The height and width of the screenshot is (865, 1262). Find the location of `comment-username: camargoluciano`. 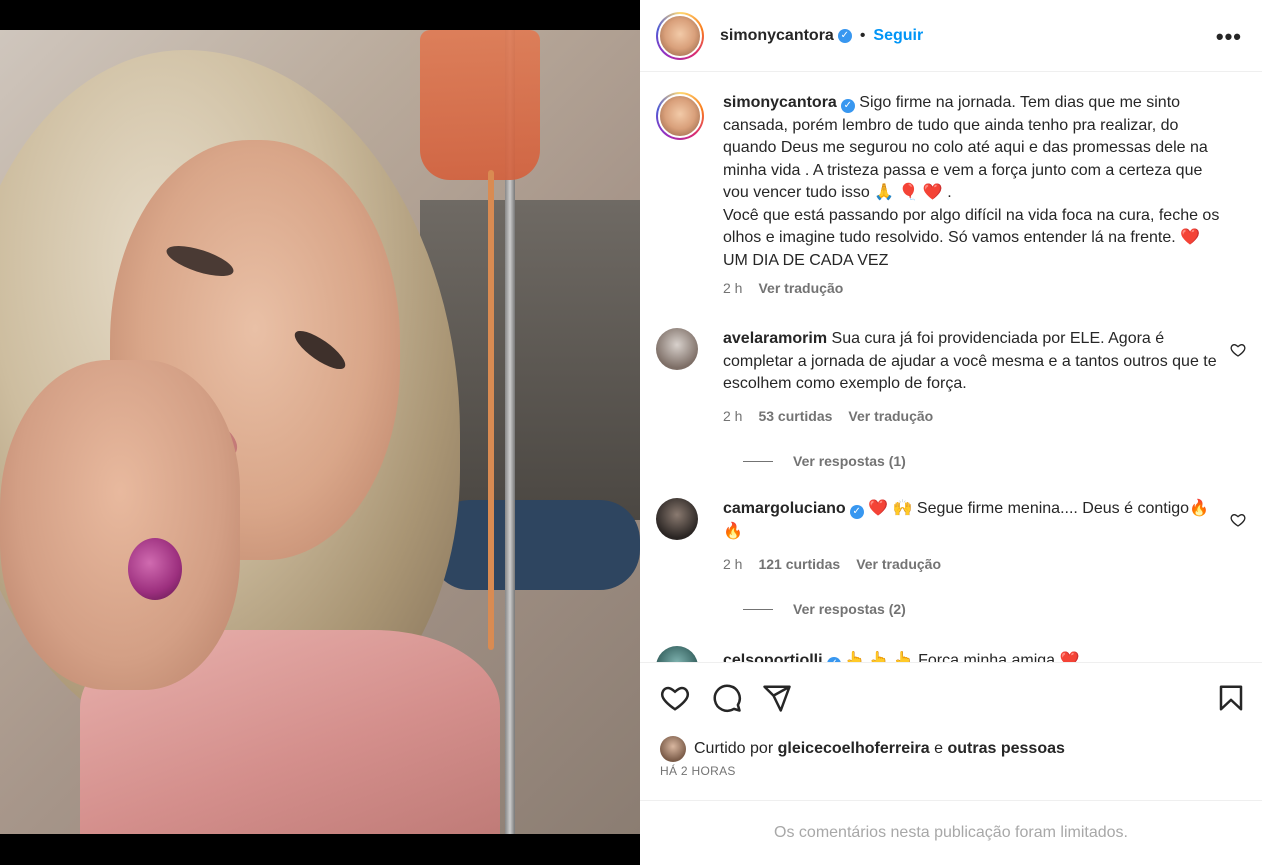

comment-username: camargoluciano is located at coordinates (784, 508).